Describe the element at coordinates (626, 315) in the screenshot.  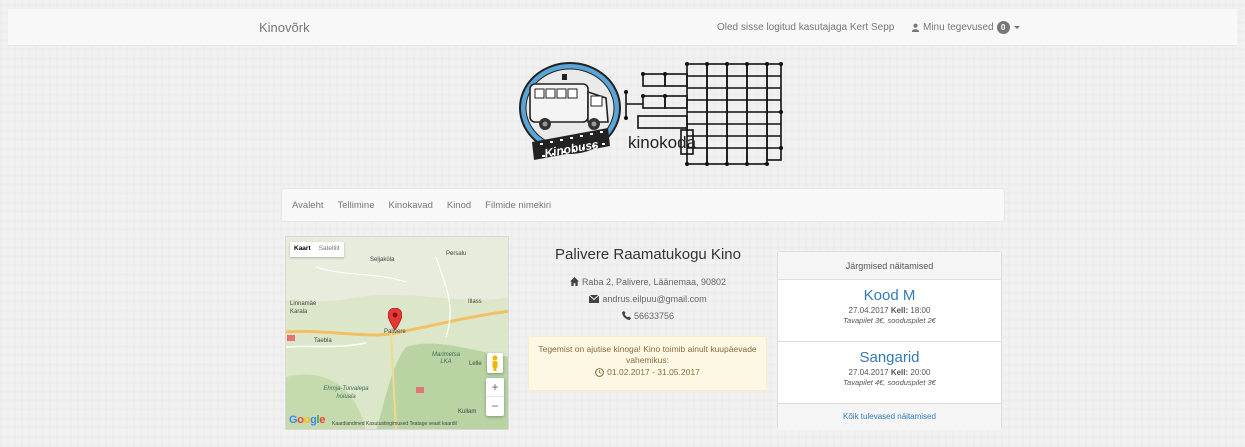
I see `phone-icon` at that location.